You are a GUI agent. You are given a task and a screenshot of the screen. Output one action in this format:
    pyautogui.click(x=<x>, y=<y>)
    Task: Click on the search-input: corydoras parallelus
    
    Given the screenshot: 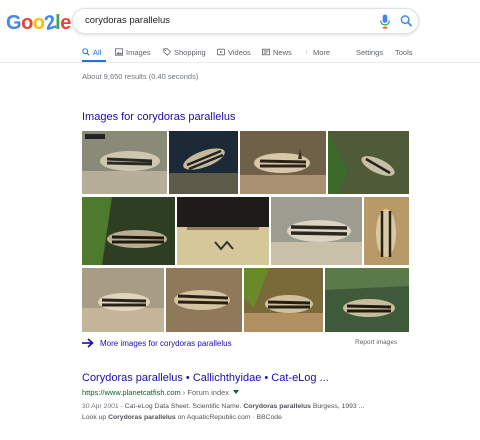 What is the action you would take?
    pyautogui.click(x=127, y=20)
    